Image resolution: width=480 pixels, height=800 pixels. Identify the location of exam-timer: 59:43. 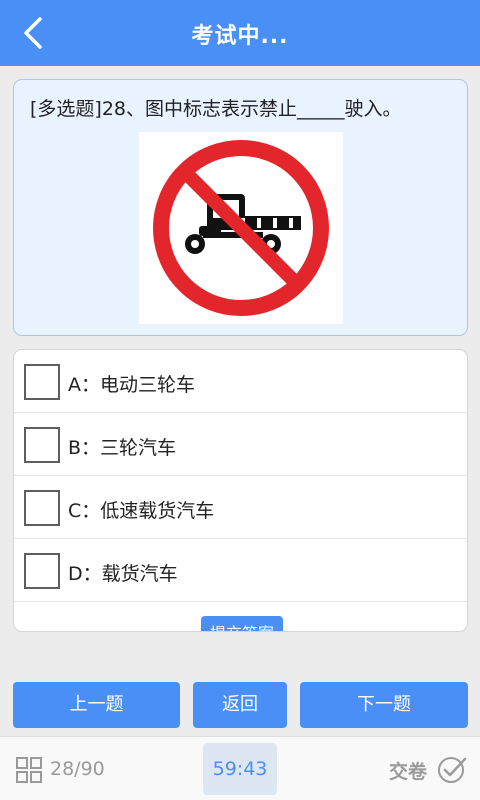
(240, 769).